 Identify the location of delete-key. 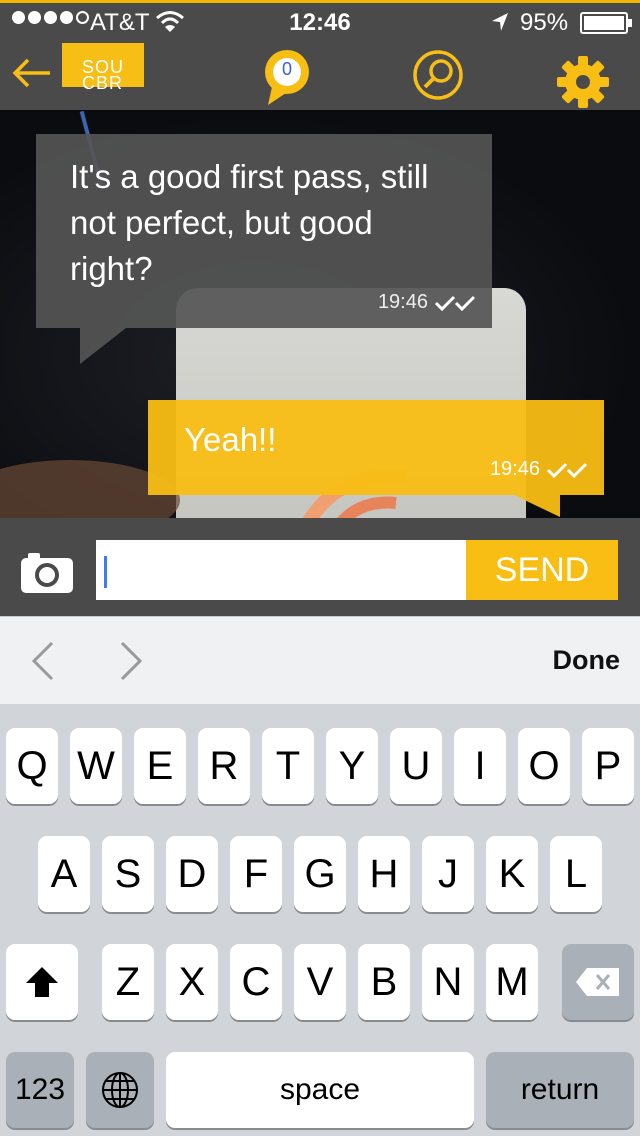
(598, 982).